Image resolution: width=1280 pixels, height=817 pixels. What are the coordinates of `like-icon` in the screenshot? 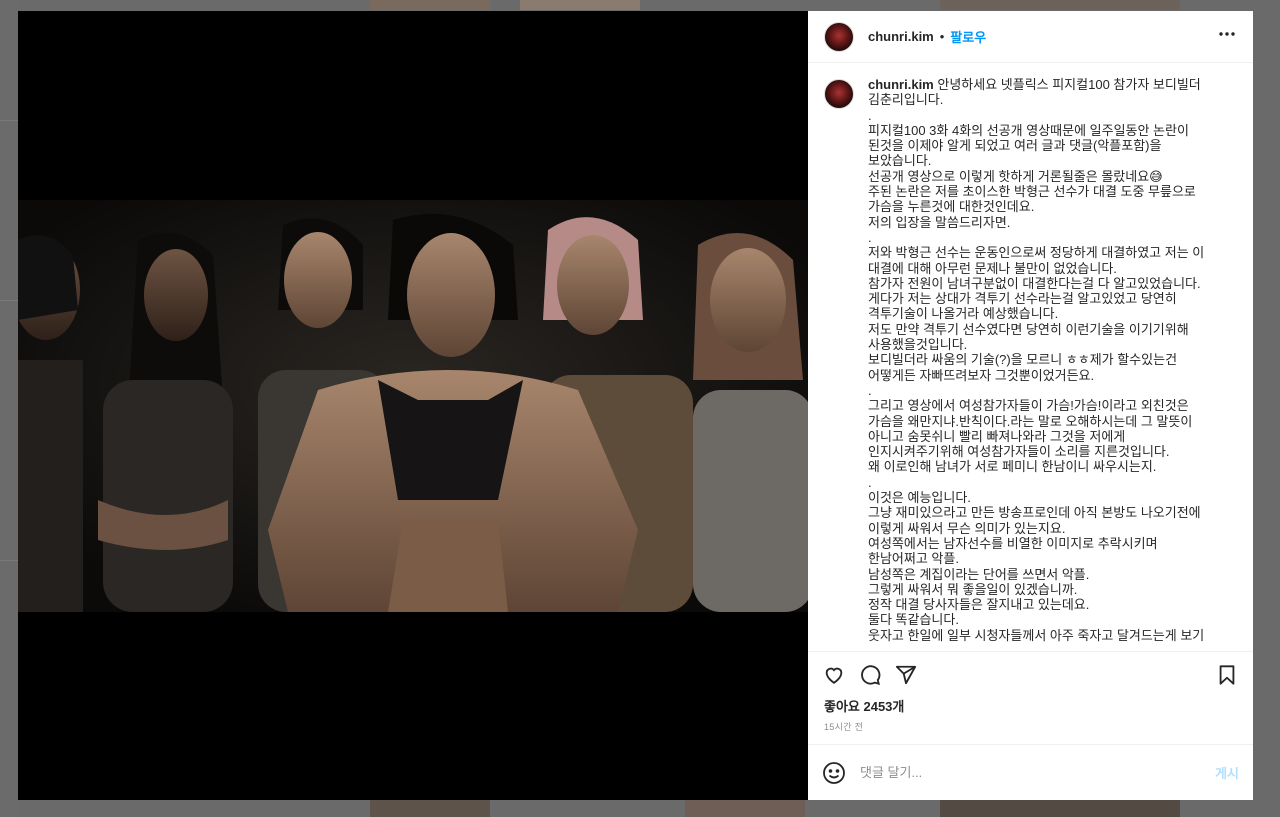 It's located at (834, 675).